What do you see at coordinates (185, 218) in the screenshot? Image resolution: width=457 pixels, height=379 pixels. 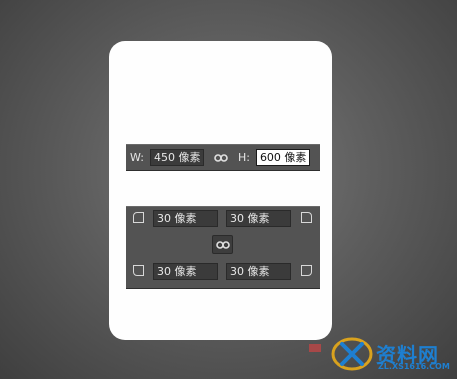 I see `corner-top-left-field: 30 像素` at bounding box center [185, 218].